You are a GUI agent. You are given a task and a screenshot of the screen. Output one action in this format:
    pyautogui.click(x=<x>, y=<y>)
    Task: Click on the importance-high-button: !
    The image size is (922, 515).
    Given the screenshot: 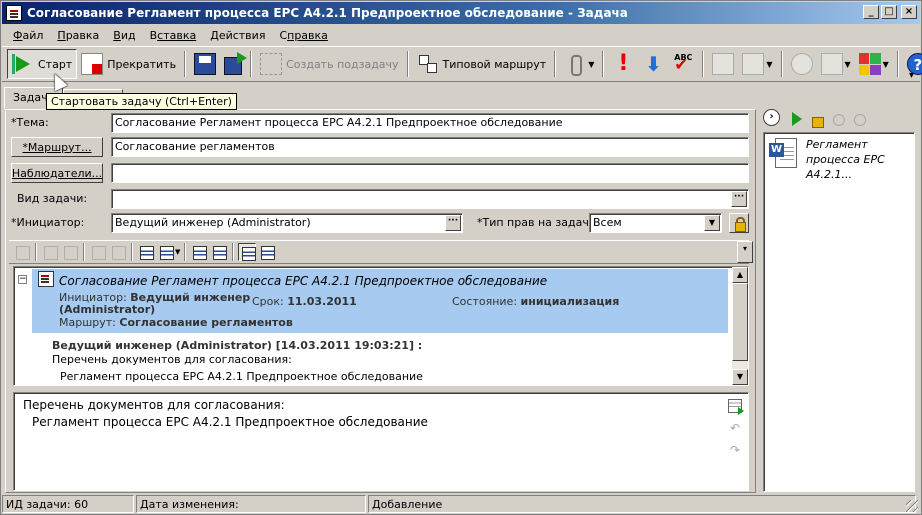 What is the action you would take?
    pyautogui.click(x=623, y=64)
    